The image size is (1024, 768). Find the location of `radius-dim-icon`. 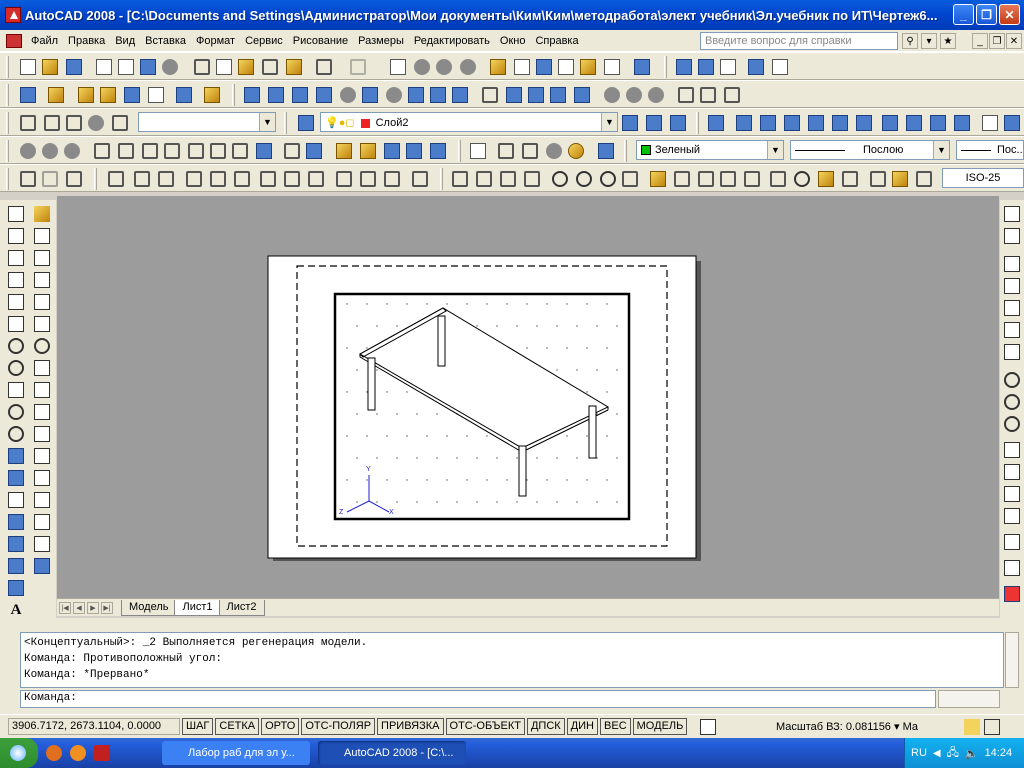

radius-dim-icon is located at coordinates (560, 179).